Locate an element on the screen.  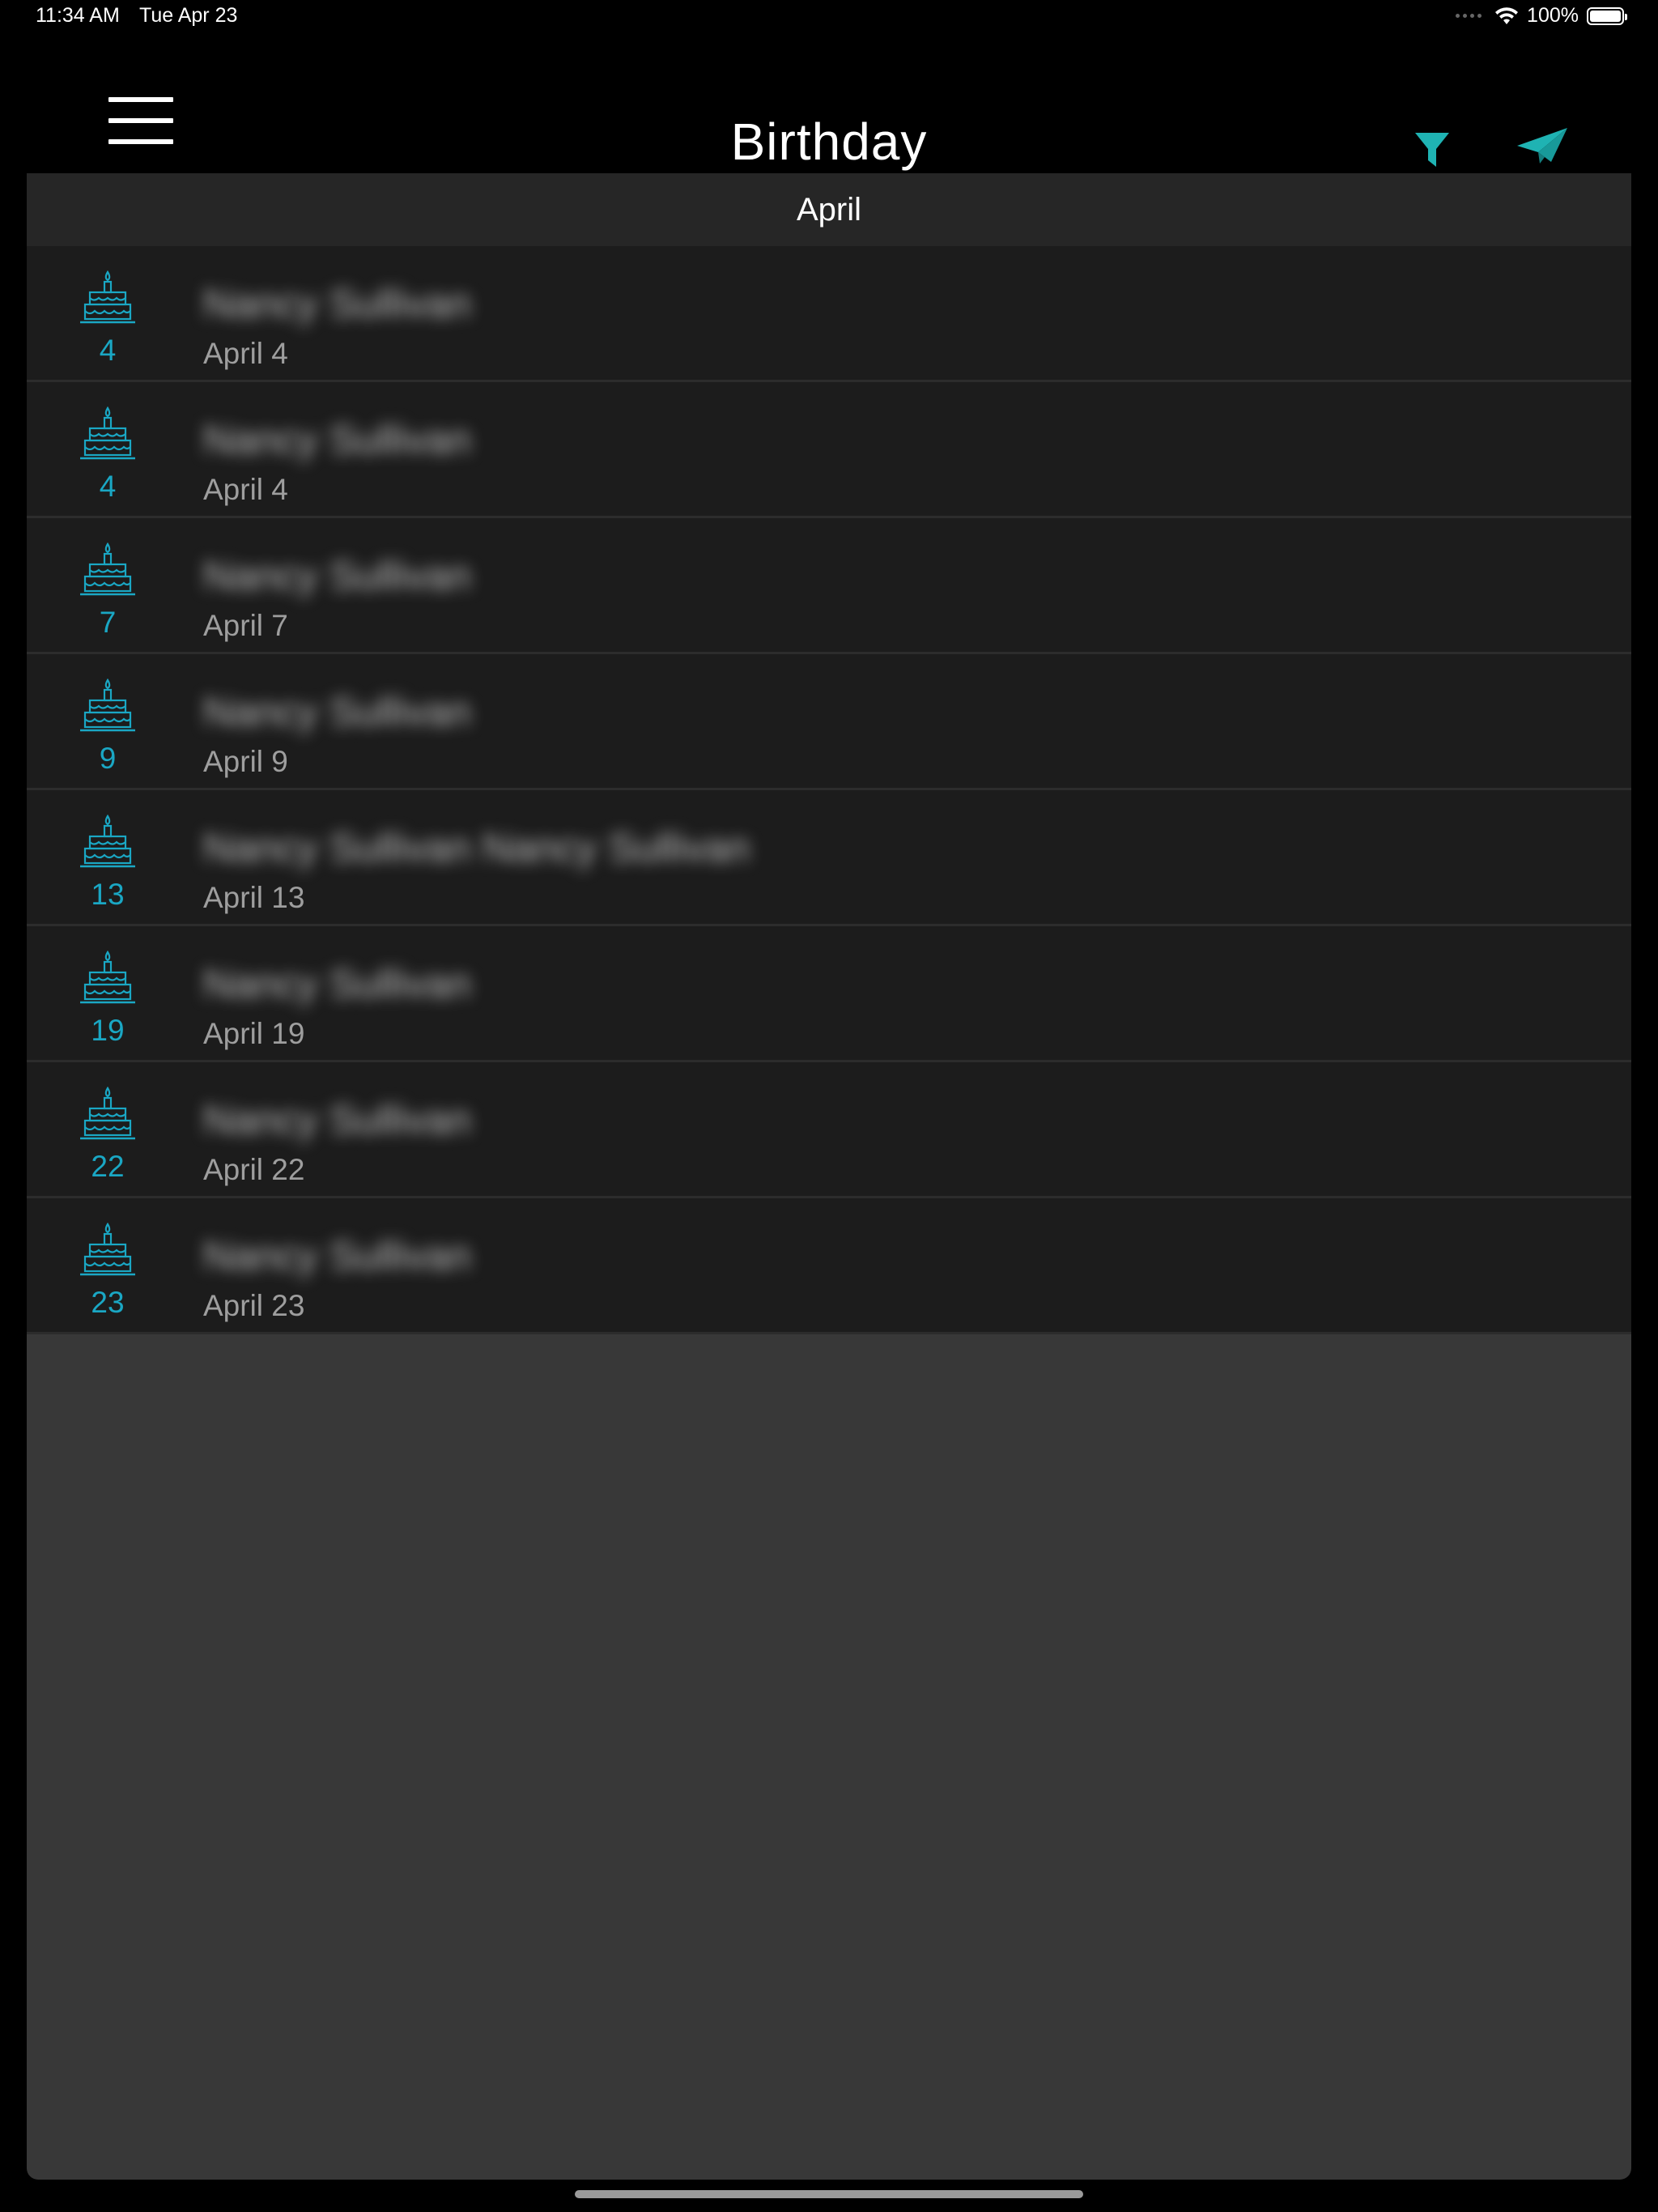
birthday-day-number: 7 is located at coordinates (108, 623).